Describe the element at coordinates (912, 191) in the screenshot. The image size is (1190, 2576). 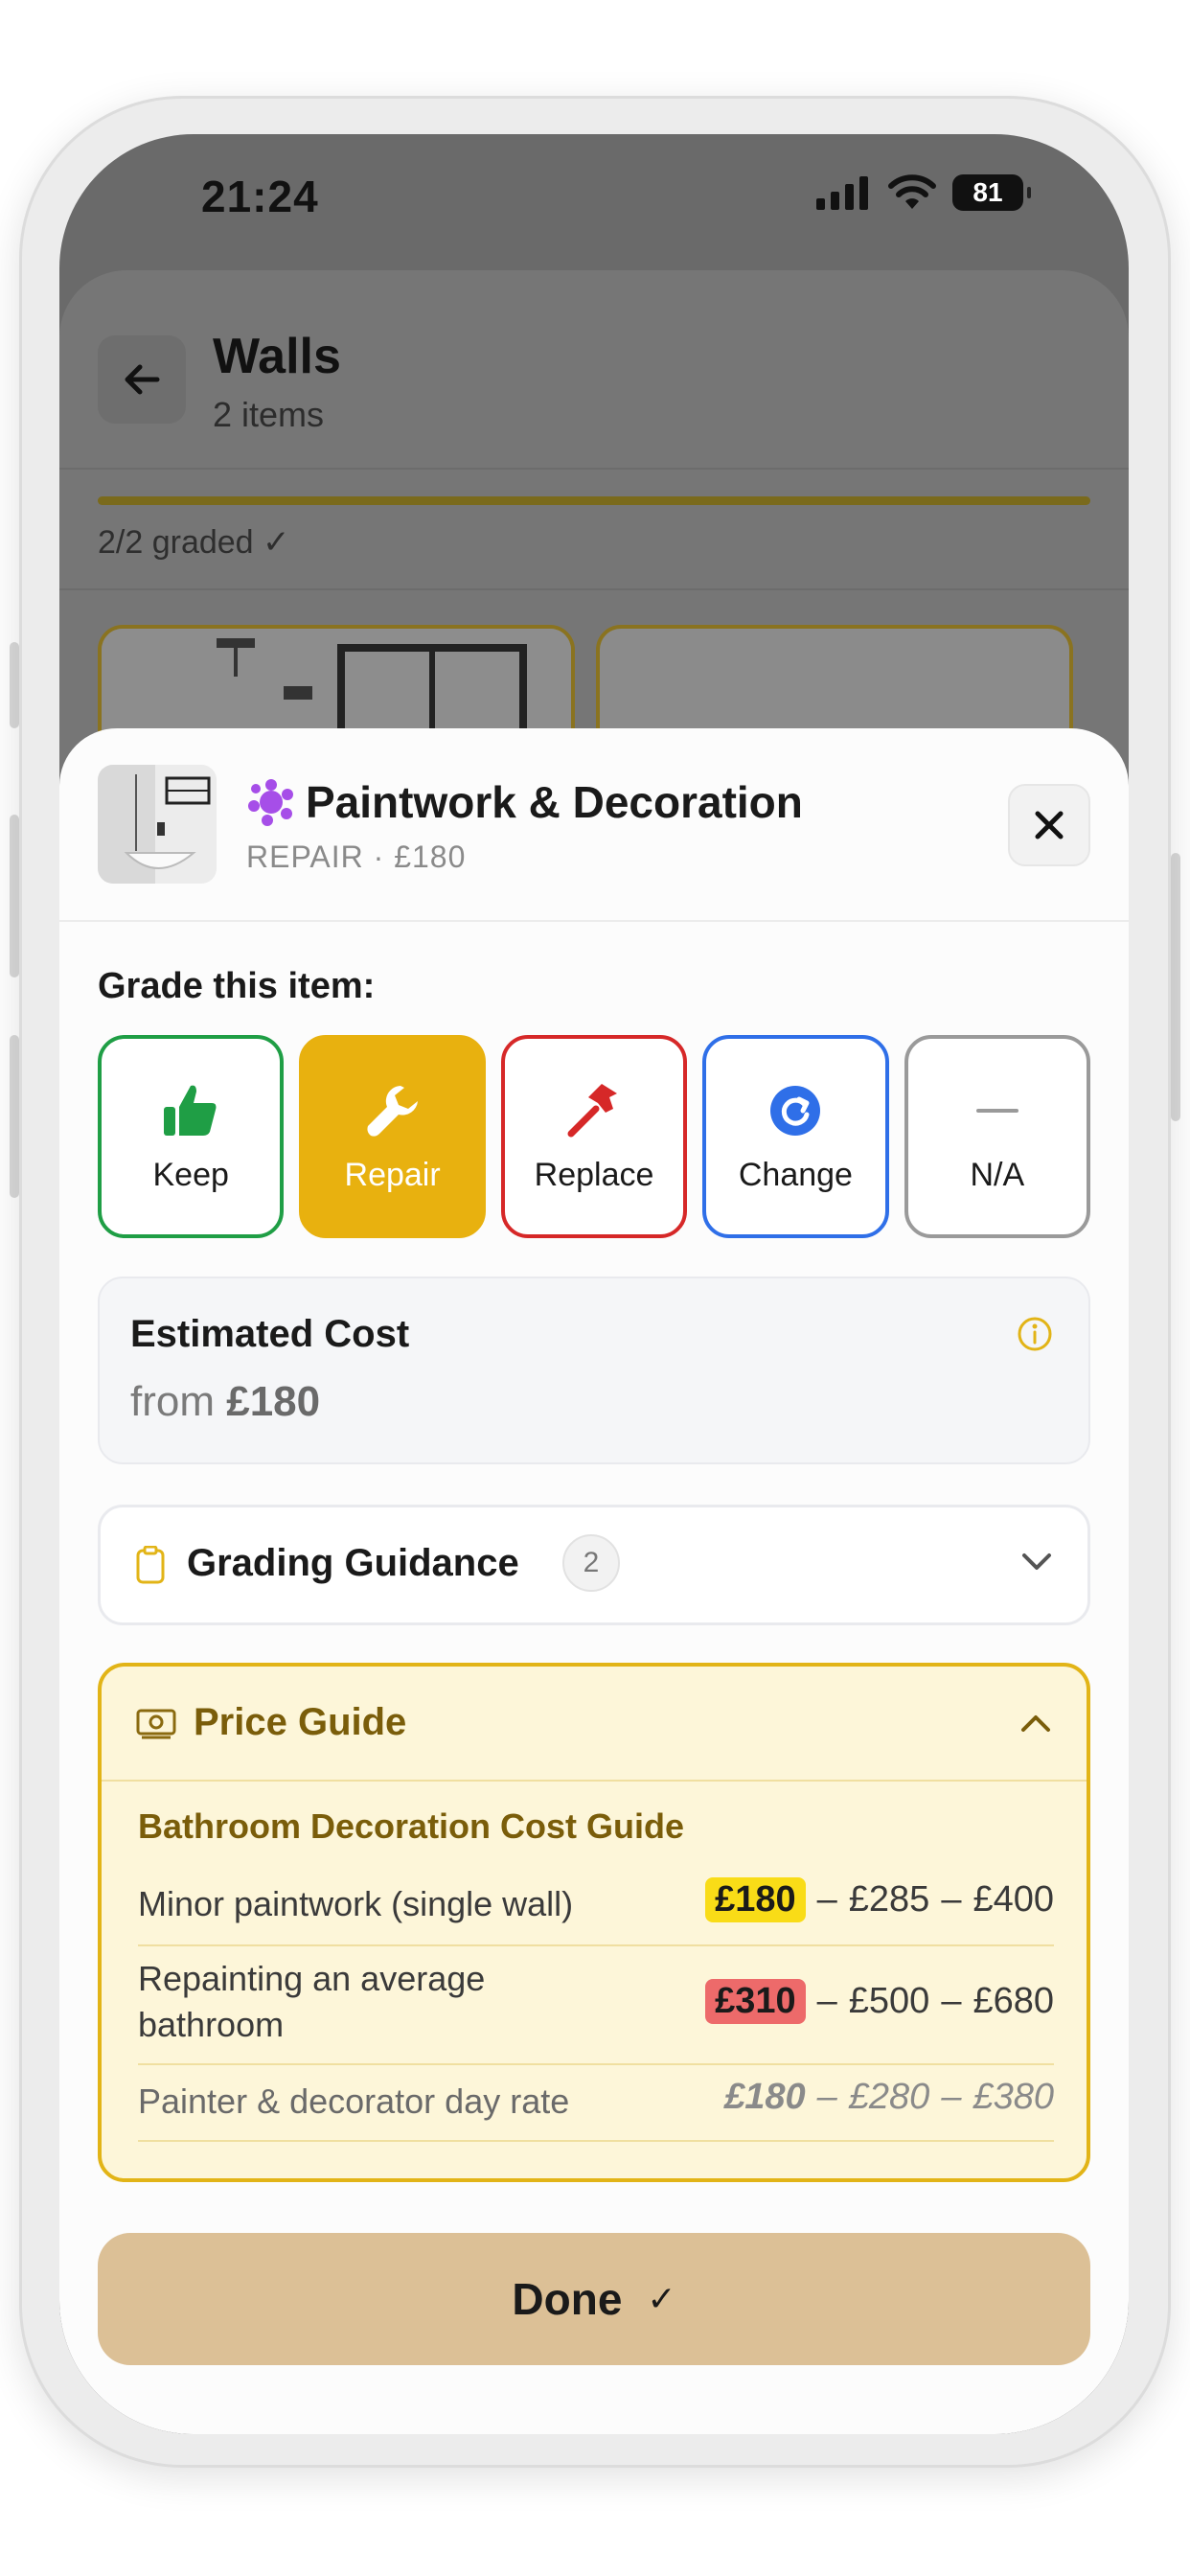
I see `wifi-icon` at that location.